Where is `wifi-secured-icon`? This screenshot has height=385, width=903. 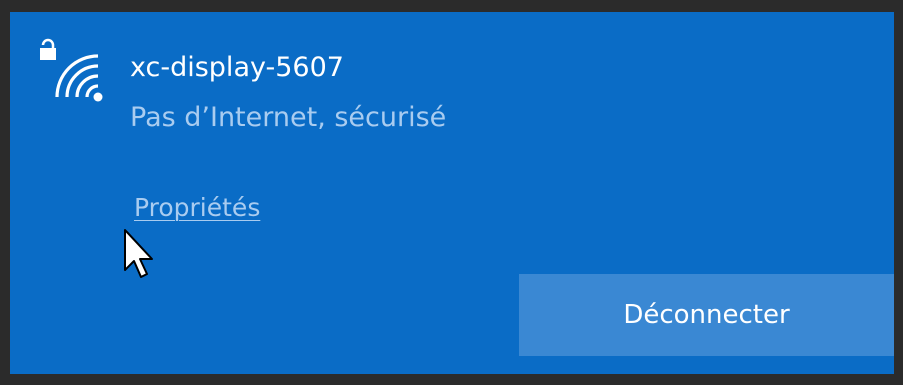
wifi-secured-icon is located at coordinates (71, 70).